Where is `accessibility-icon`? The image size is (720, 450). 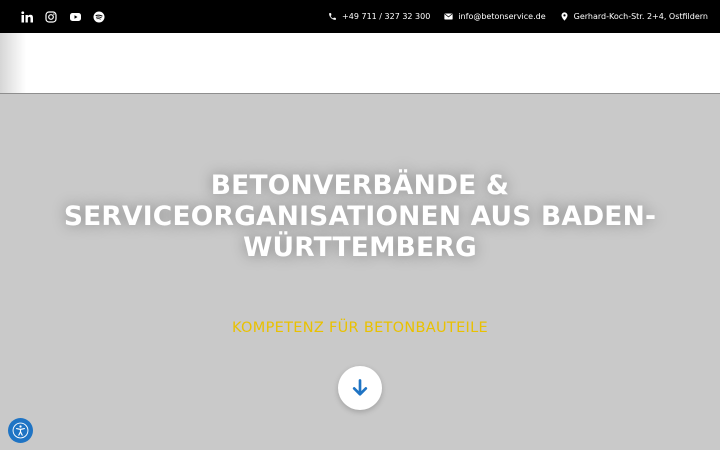
accessibility-icon is located at coordinates (20, 430).